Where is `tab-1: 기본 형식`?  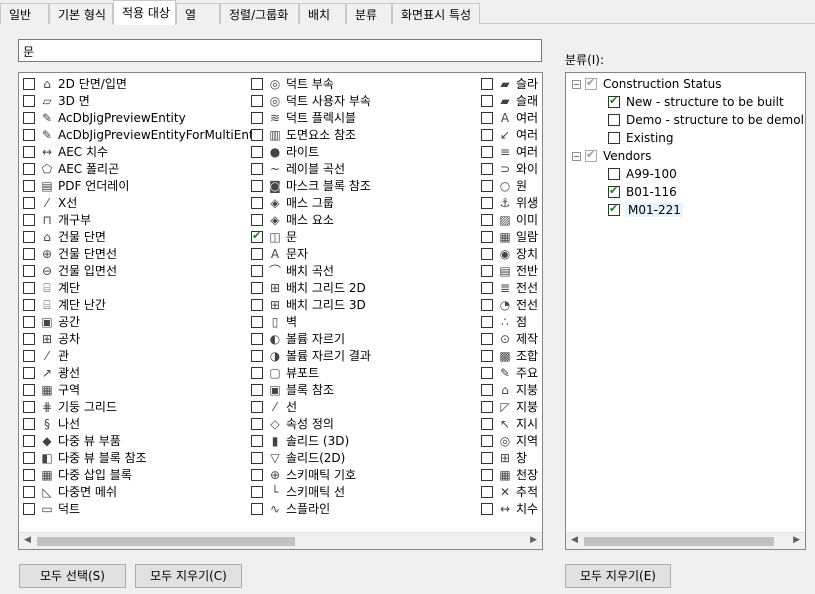
tab-1: 기본 형식 is located at coordinates (81, 13).